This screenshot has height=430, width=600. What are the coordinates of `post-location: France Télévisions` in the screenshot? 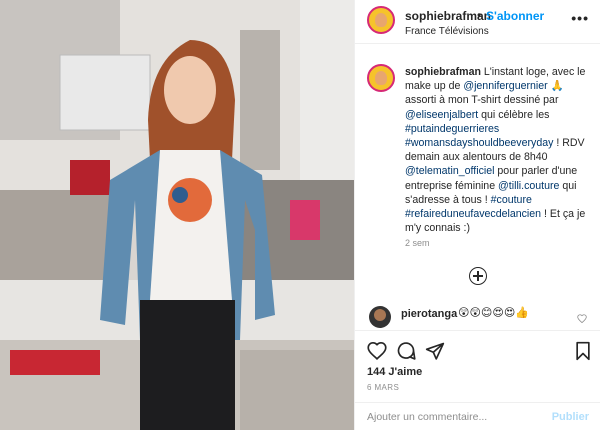 It's located at (447, 31).